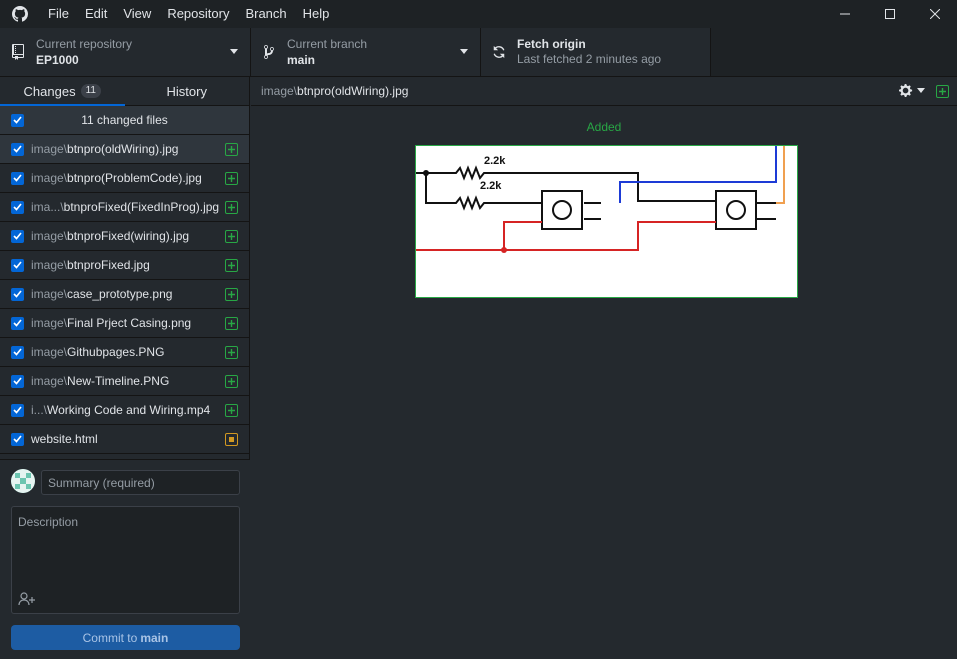  Describe the element at coordinates (589, 59) in the screenshot. I see `fetch-timestamp: Last fetched 2 minutes ago` at that location.